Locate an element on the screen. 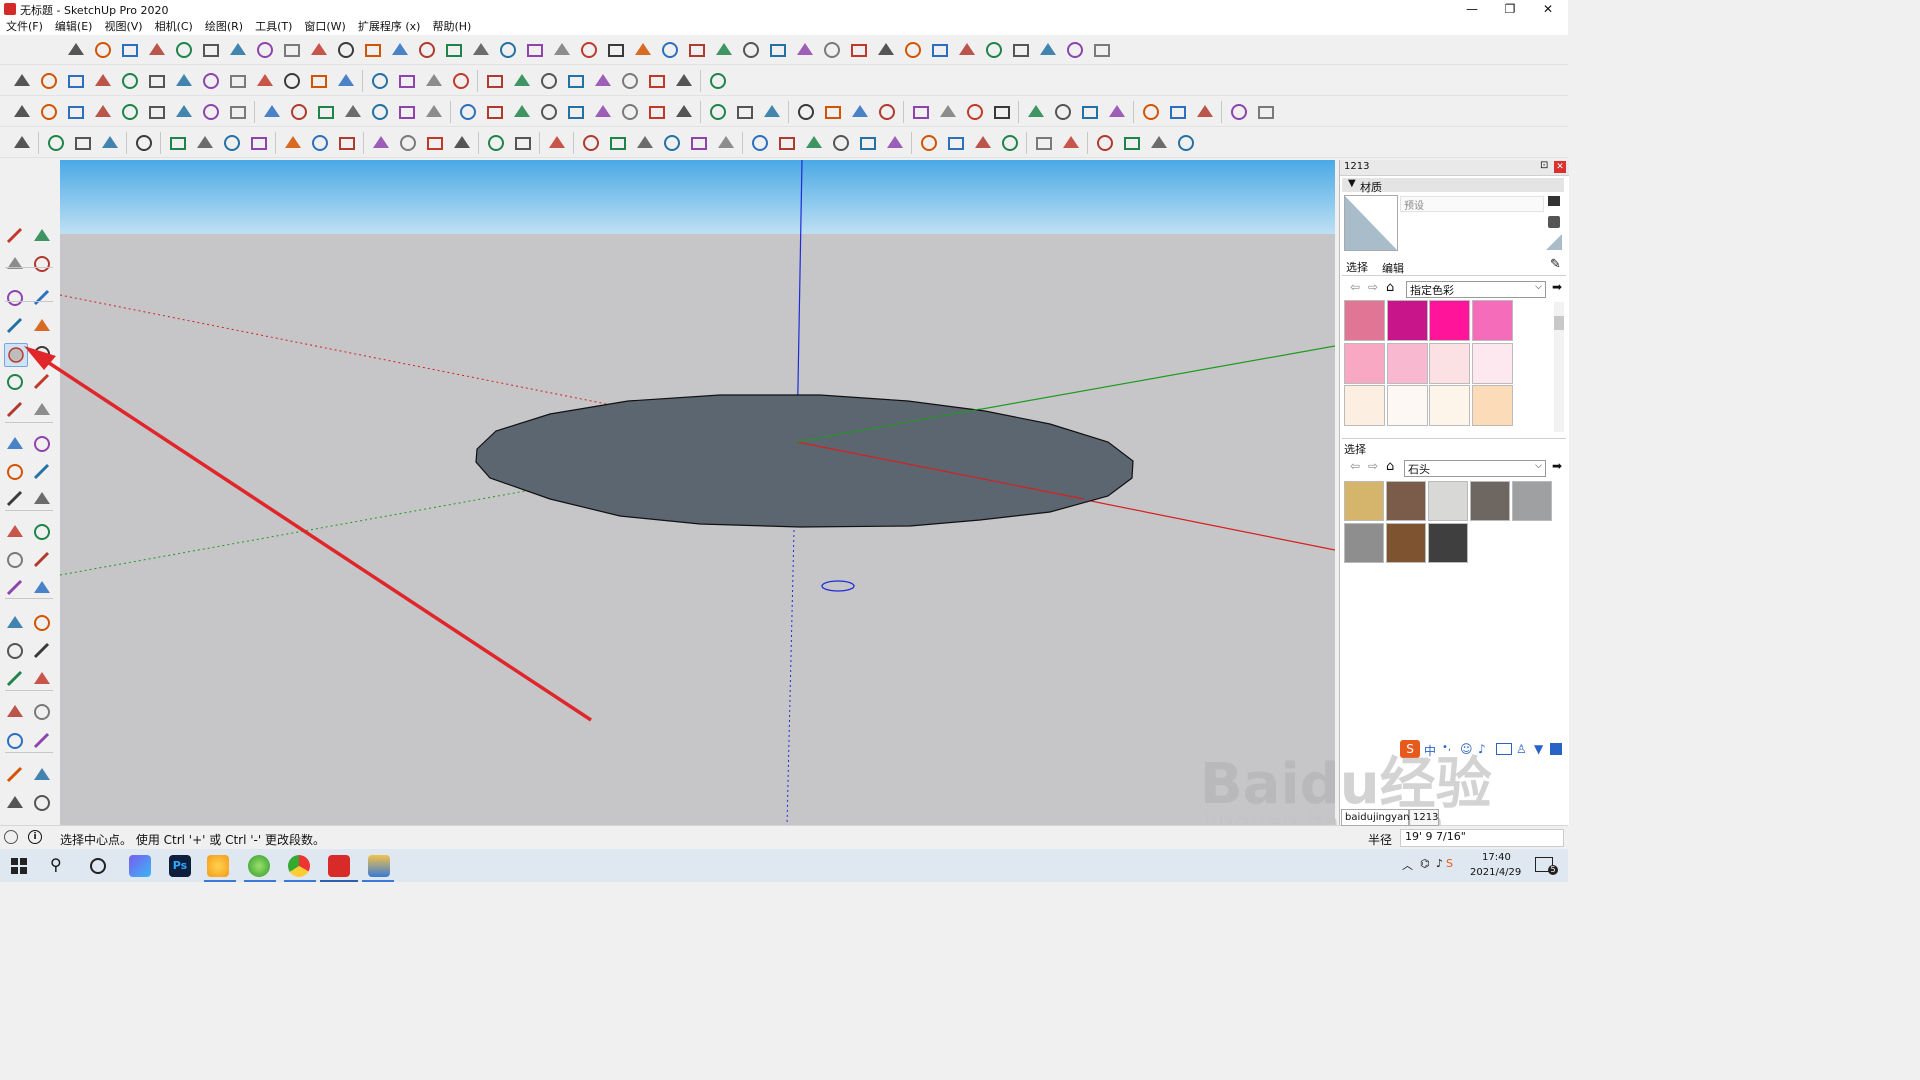  search-icon: ⚲ is located at coordinates (56, 864).